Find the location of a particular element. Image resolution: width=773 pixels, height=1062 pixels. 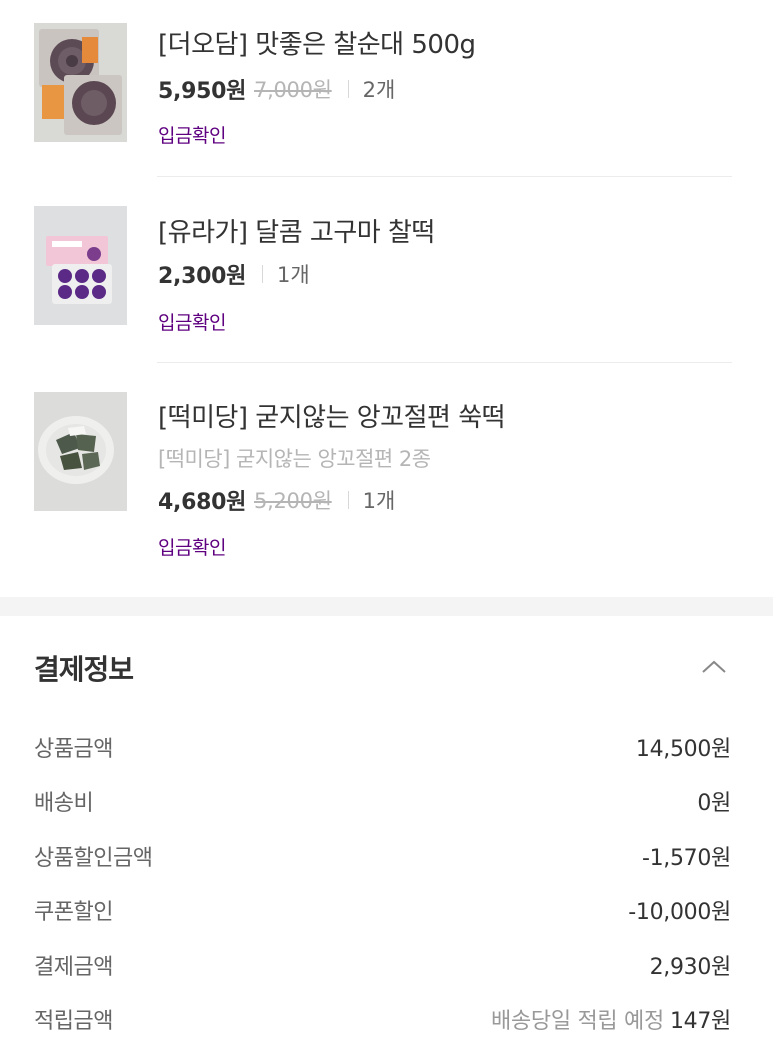

payment-row-points: 적립금액 배송당일 적립 예정 147원 is located at coordinates (382, 1022).